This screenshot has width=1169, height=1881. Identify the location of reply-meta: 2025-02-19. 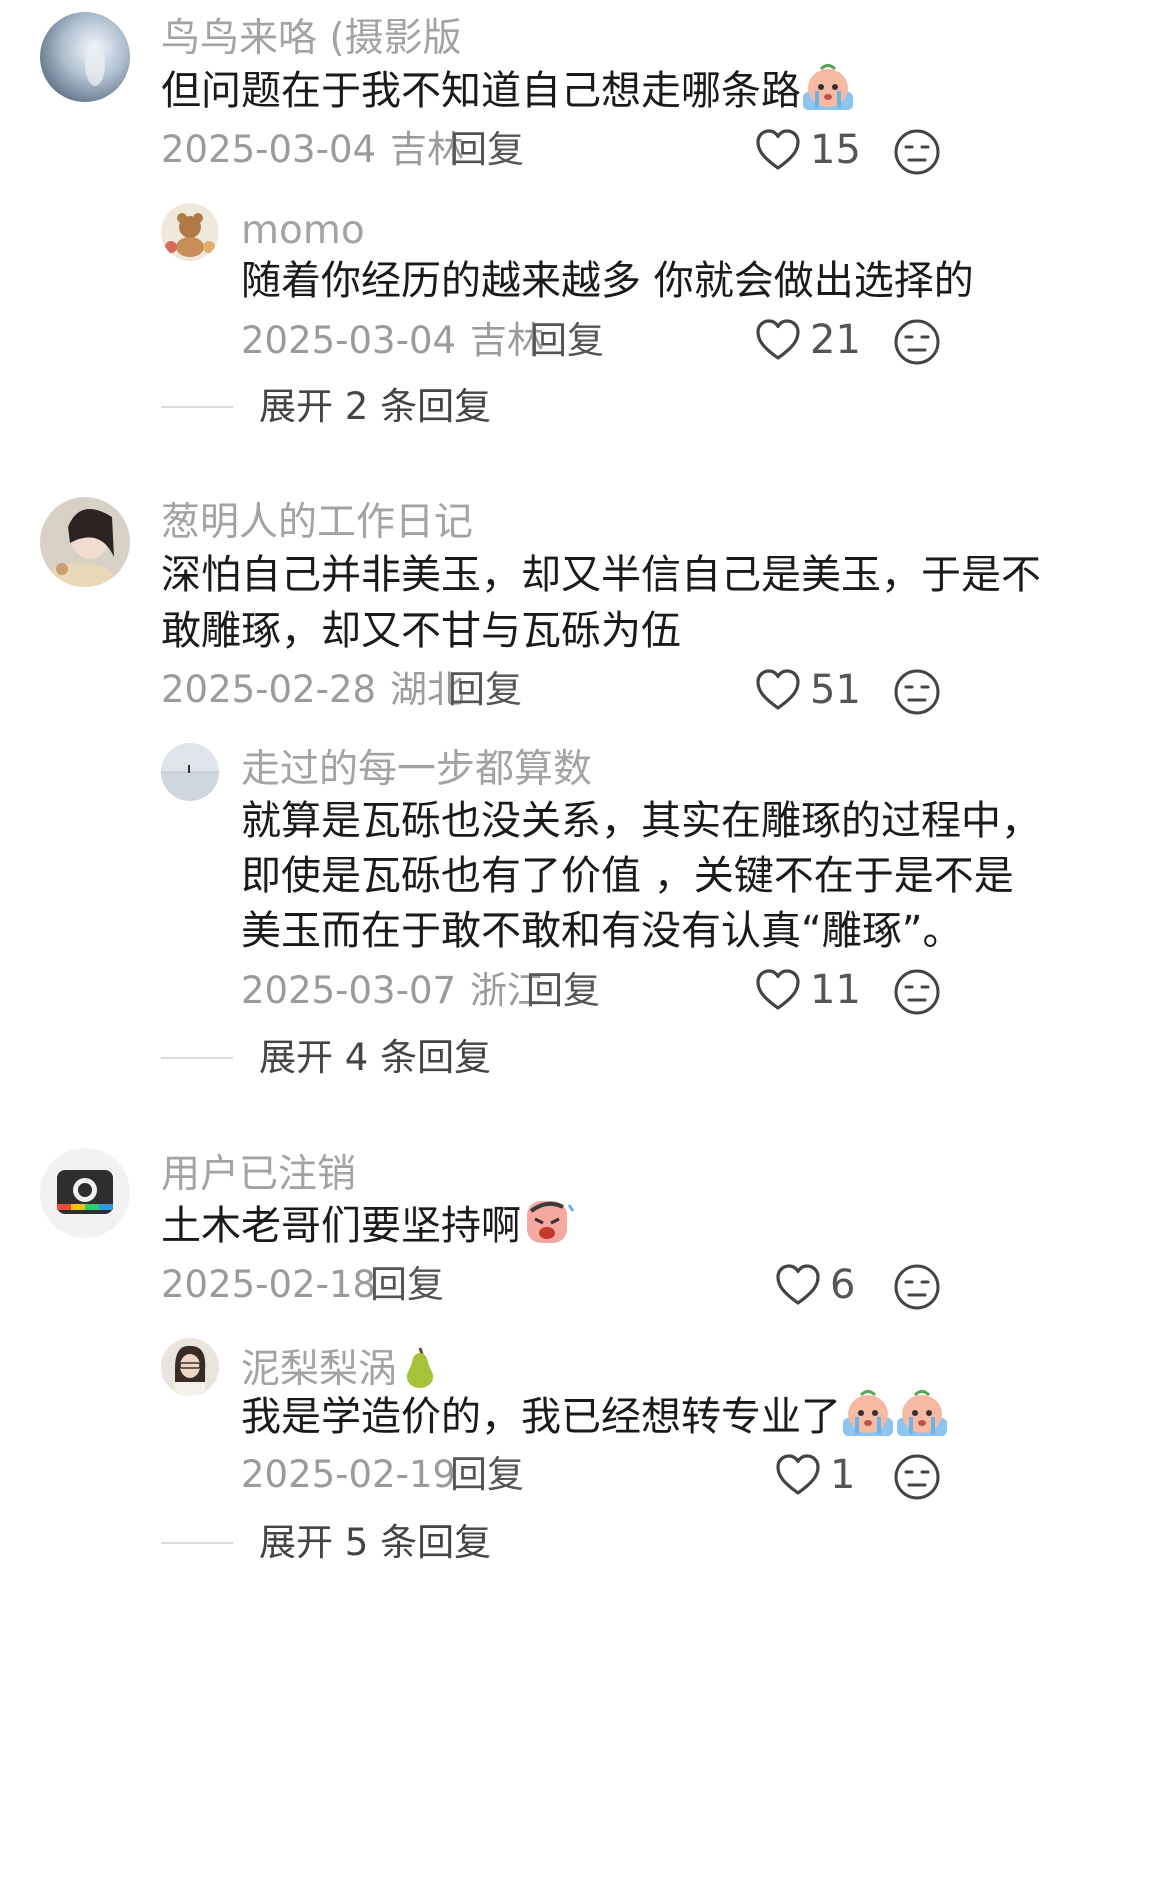
(348, 1474).